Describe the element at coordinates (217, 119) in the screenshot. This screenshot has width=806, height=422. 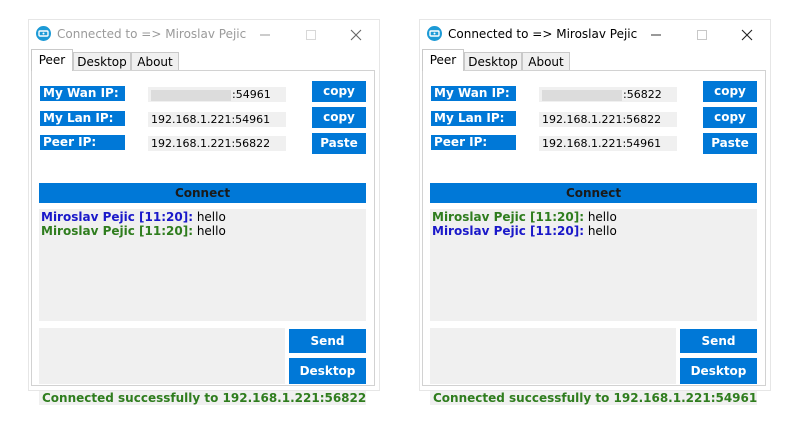
I see `lan-ip-field: 192.168.1.221:54961` at that location.